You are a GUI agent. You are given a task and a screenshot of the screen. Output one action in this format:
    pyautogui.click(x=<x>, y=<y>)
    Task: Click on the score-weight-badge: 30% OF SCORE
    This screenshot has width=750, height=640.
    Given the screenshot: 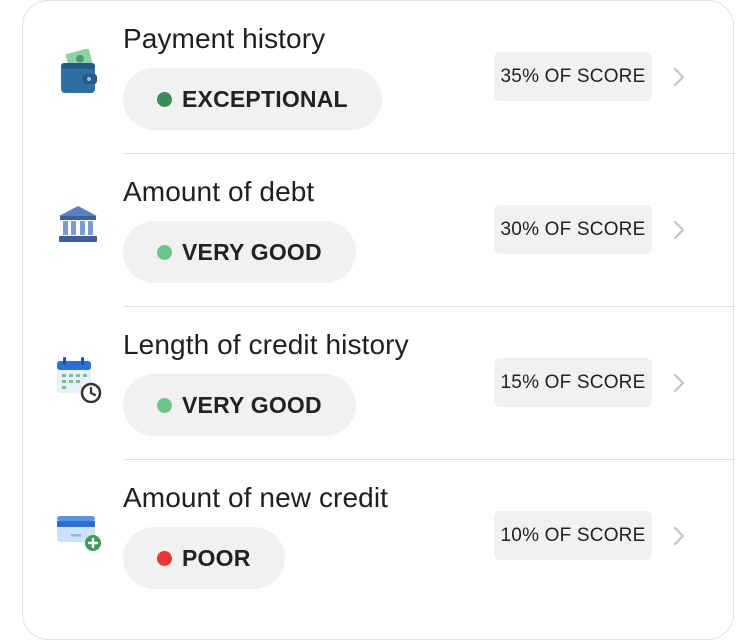 What is the action you would take?
    pyautogui.click(x=573, y=229)
    